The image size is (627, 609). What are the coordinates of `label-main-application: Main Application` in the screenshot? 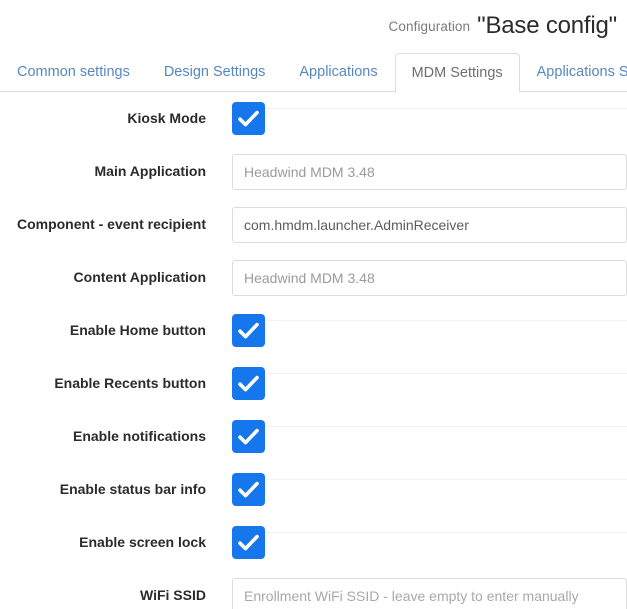 It's located at (150, 171).